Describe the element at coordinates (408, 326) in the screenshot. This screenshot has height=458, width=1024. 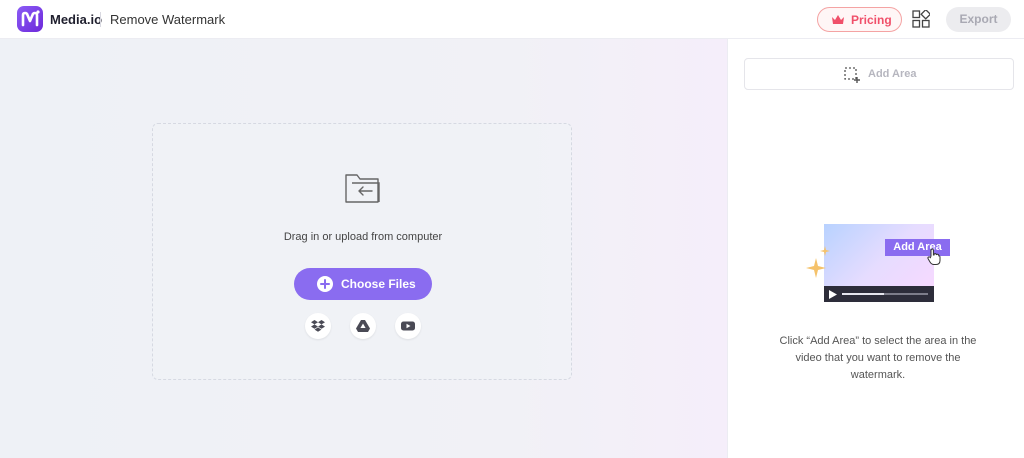
I see `youtube-icon` at that location.